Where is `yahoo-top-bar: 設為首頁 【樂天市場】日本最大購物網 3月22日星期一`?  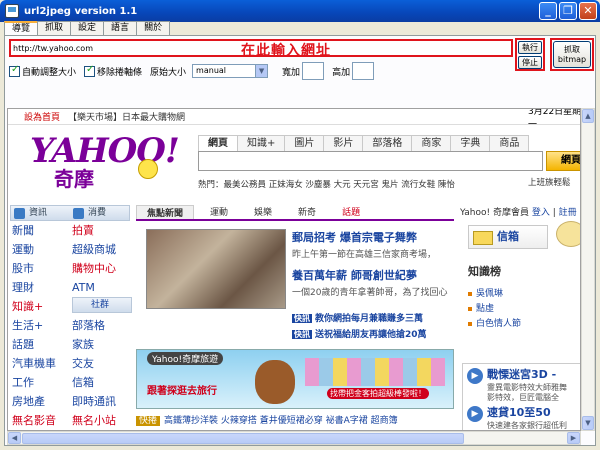 yahoo-top-bar: 設為首頁 【樂天市場】日本最大購物網 3月22日星期一 is located at coordinates (294, 119).